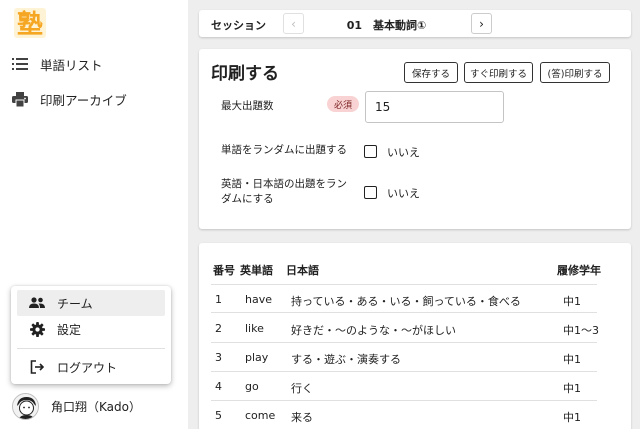 The height and width of the screenshot is (429, 640). I want to click on save-button: 保存する, so click(431, 72).